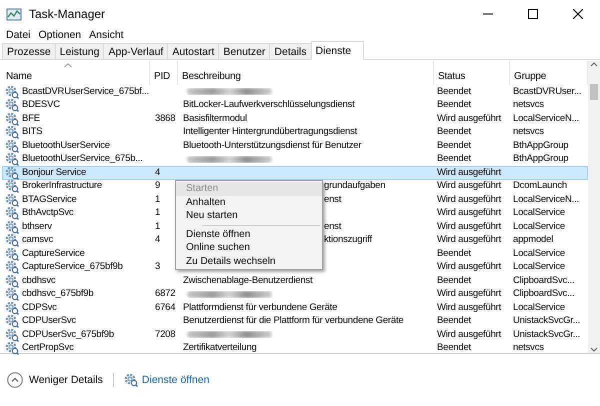 The image size is (600, 406). What do you see at coordinates (193, 51) in the screenshot?
I see `tab: Autostart` at bounding box center [193, 51].